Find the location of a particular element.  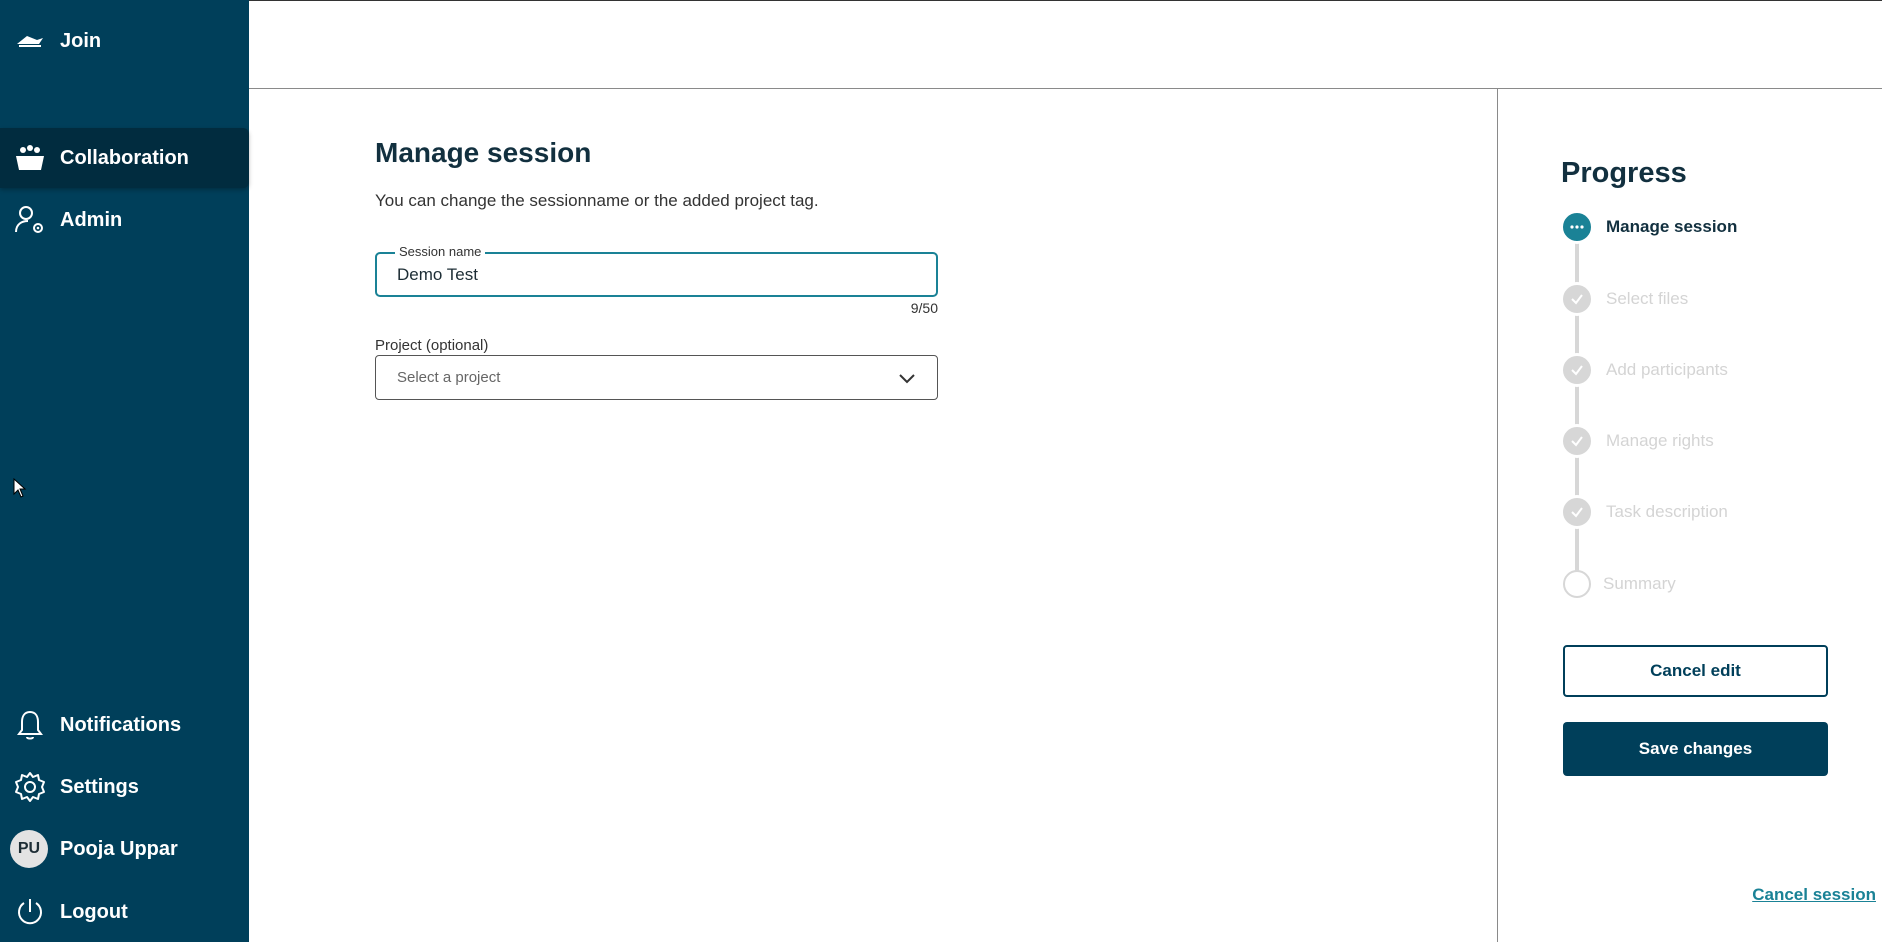

sidebar-item-label: Logout is located at coordinates (94, 911).